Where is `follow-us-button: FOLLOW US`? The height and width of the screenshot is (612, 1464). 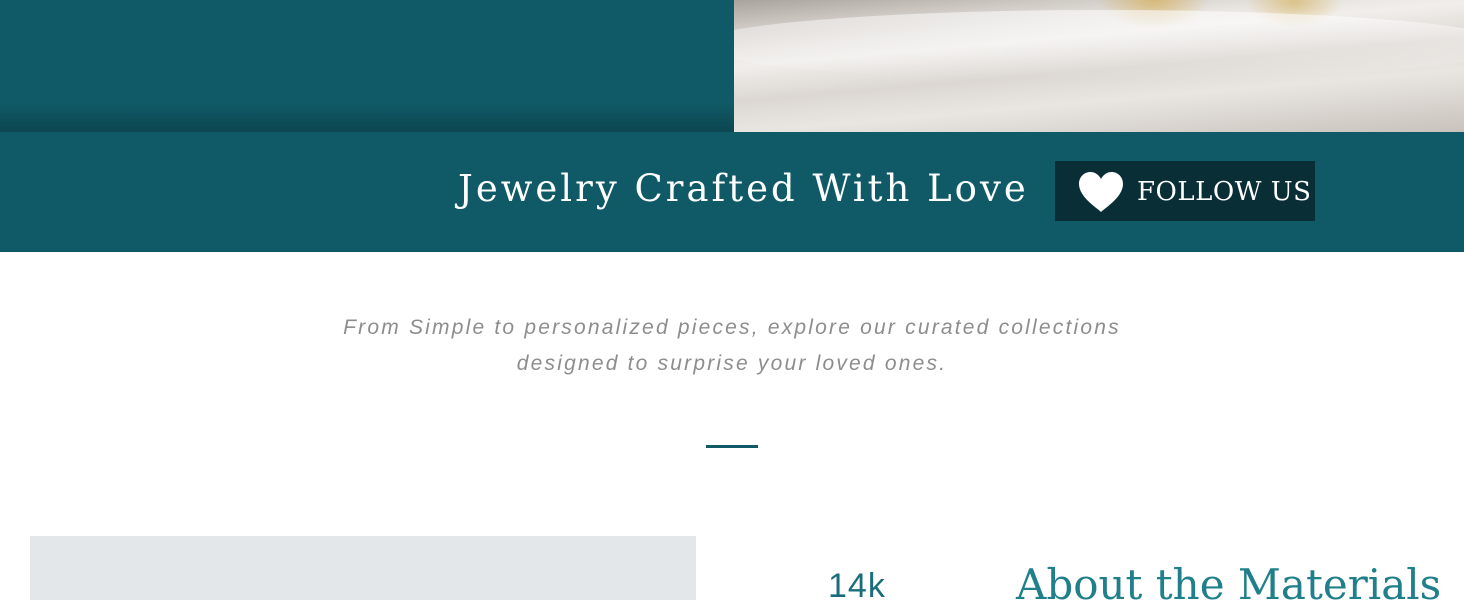
follow-us-button: FOLLOW US is located at coordinates (1185, 191).